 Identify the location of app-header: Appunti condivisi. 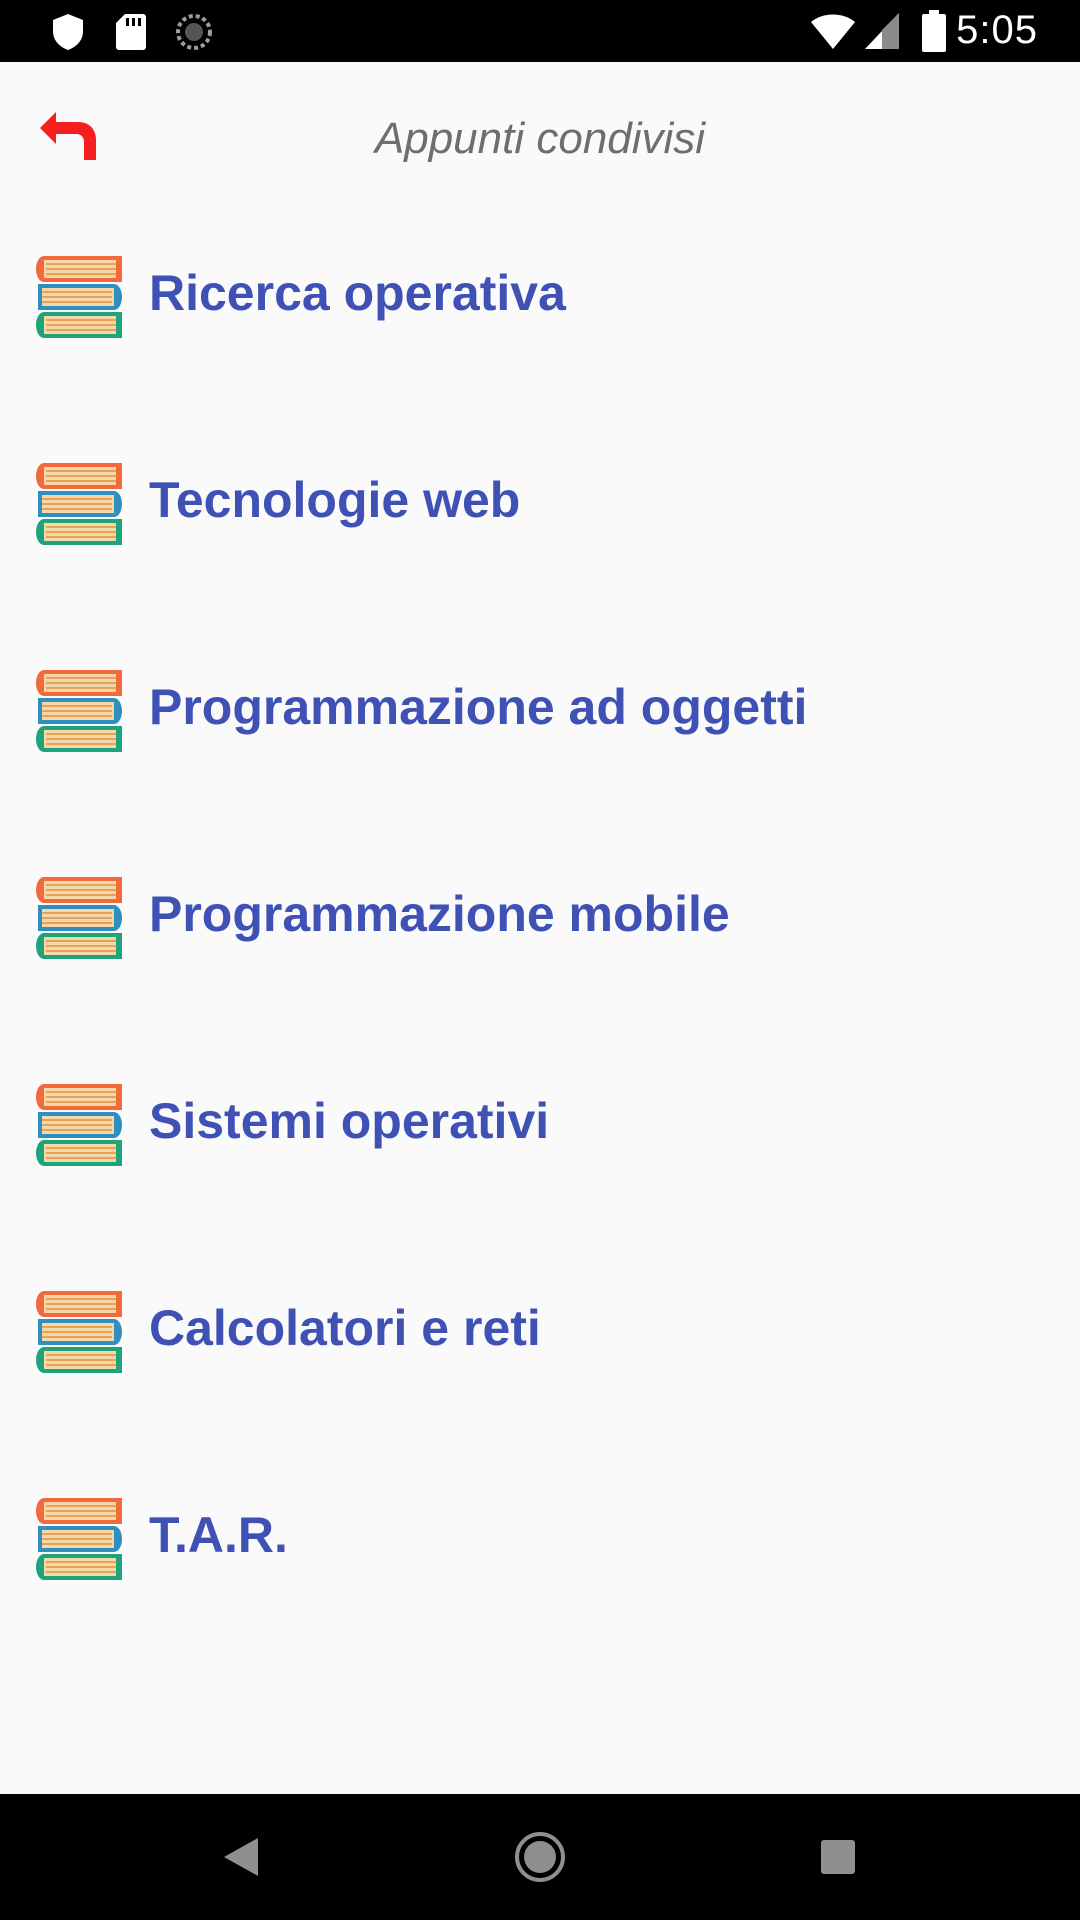
(540, 137).